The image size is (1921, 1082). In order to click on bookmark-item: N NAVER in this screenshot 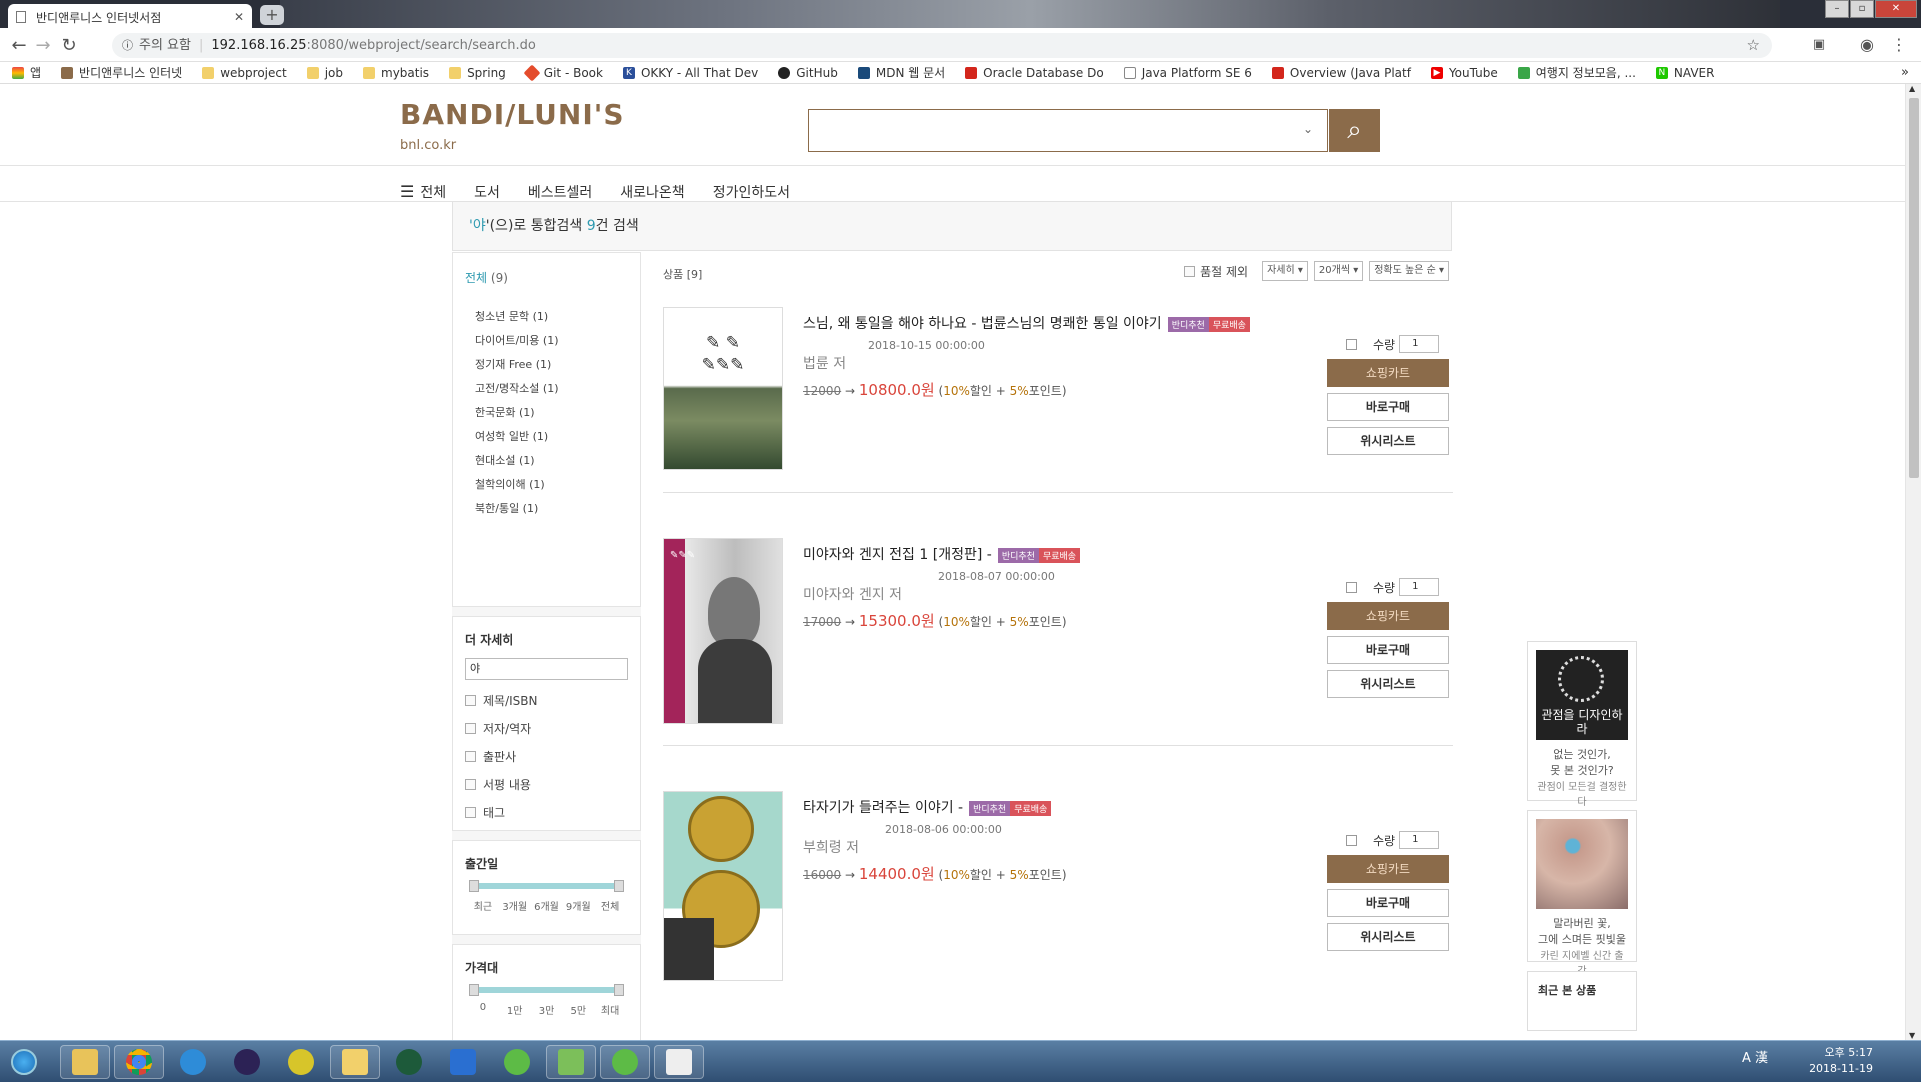, I will do `click(1684, 73)`.